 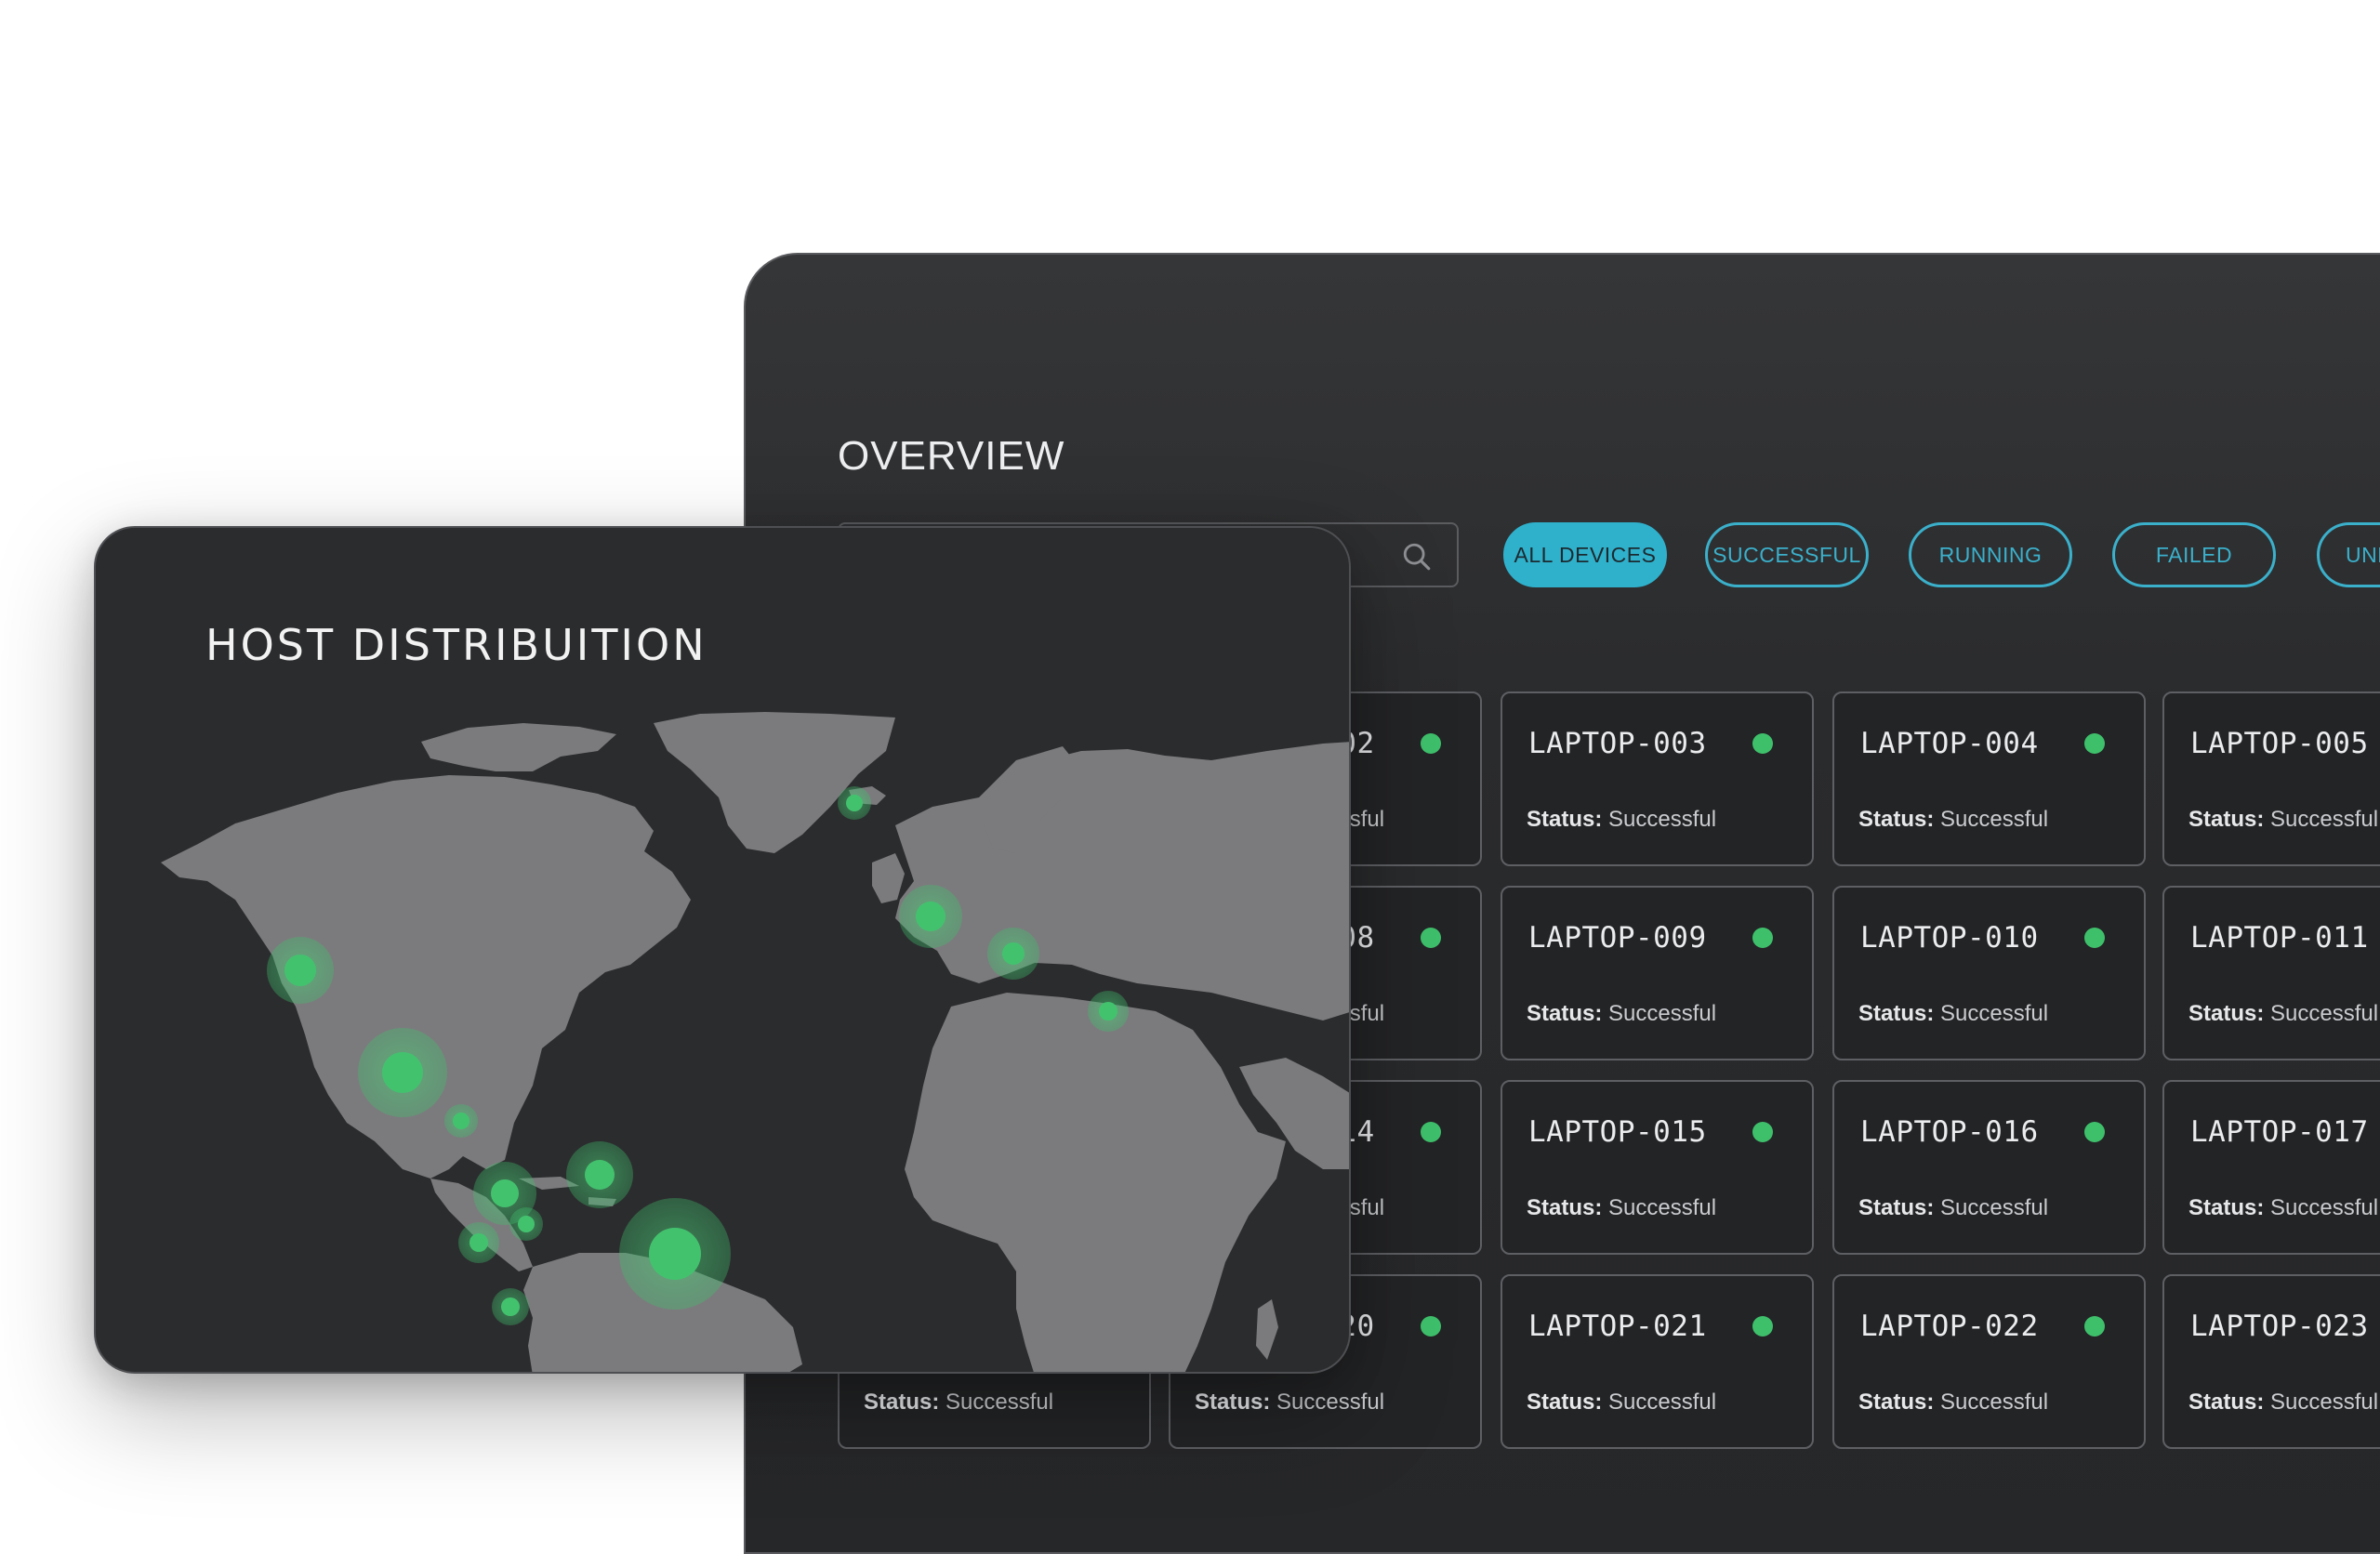 What do you see at coordinates (1657, 1167) in the screenshot?
I see `device-card: LAPTOP-015 Status: Successful` at bounding box center [1657, 1167].